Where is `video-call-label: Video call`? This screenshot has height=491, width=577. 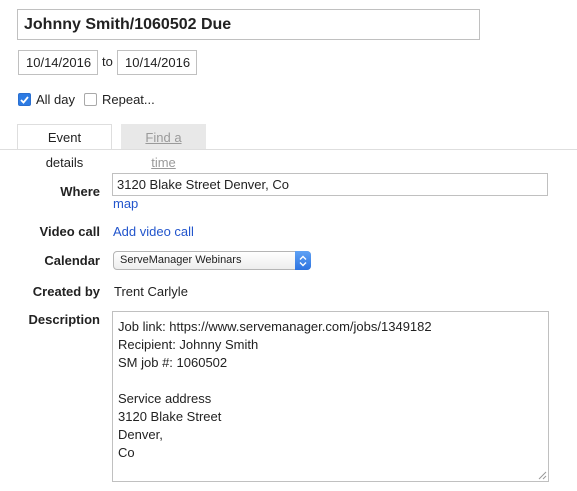
video-call-label: Video call is located at coordinates (69, 231).